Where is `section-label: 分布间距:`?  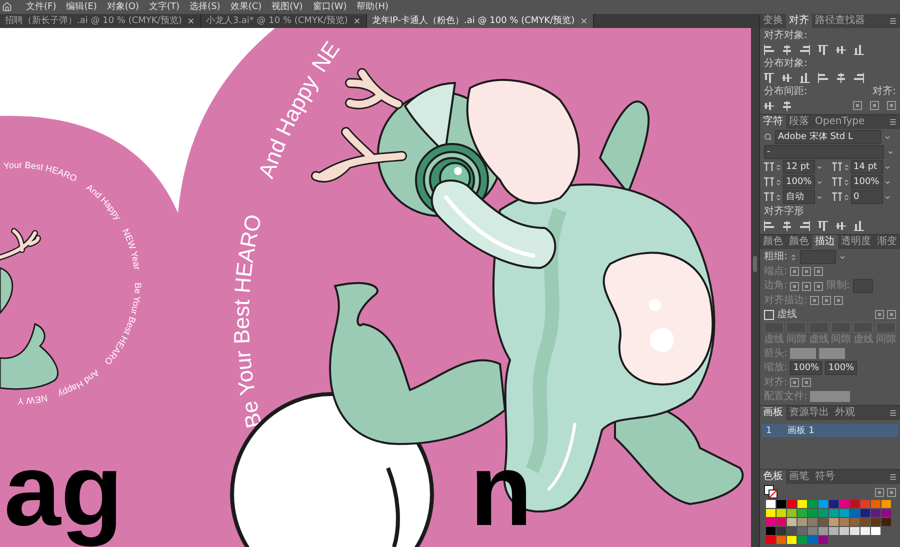 section-label: 分布间距: is located at coordinates (786, 92).